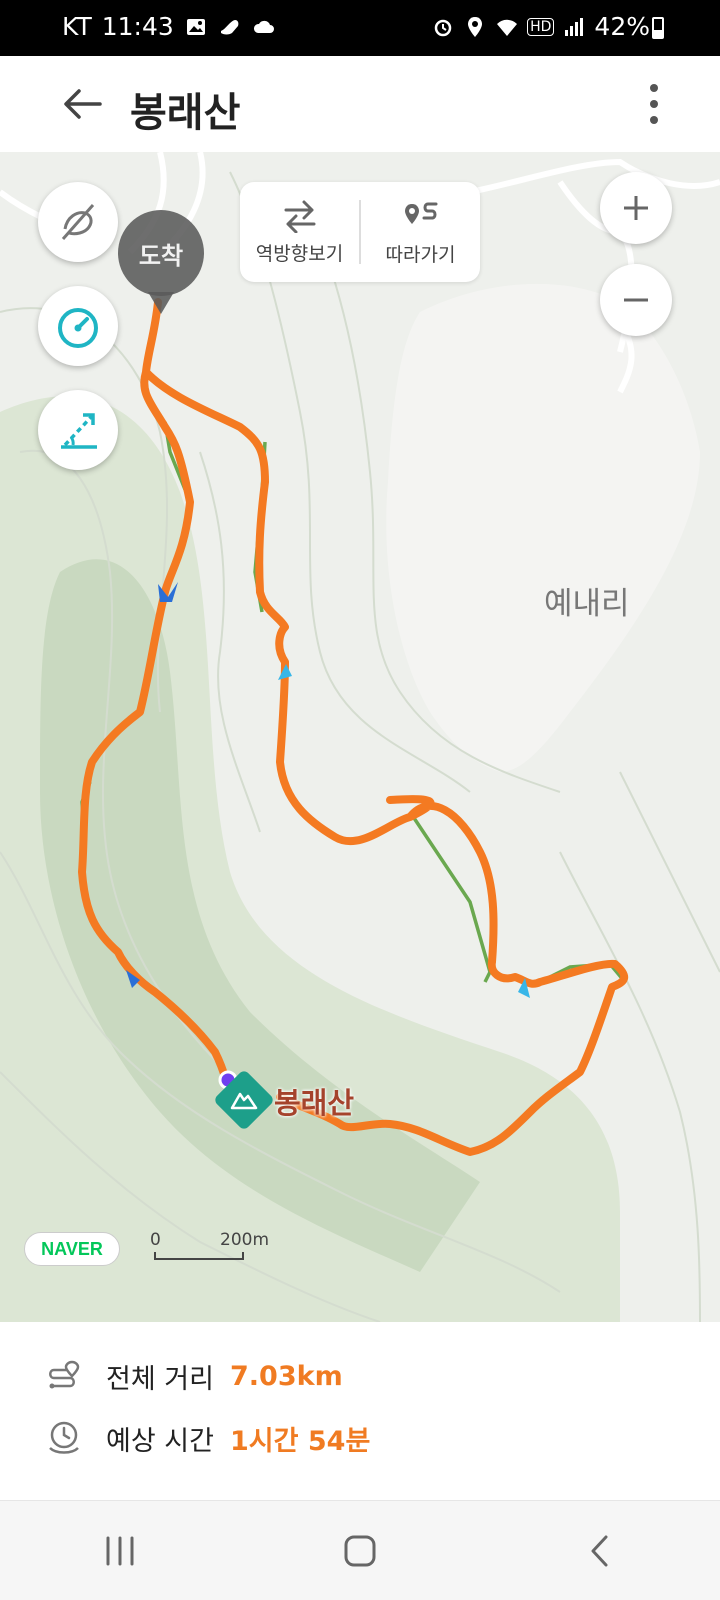 Image resolution: width=720 pixels, height=1600 pixels. I want to click on status-right: HD 42%, so click(540, 26).